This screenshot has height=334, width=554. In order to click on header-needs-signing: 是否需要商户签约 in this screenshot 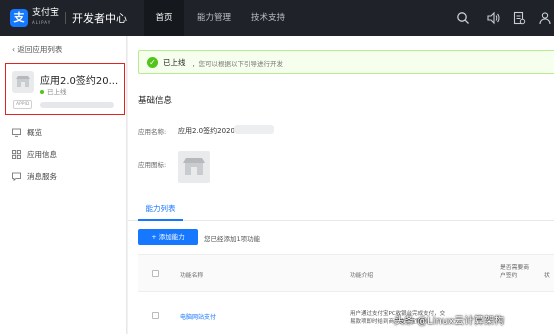, I will do `click(514, 272)`.